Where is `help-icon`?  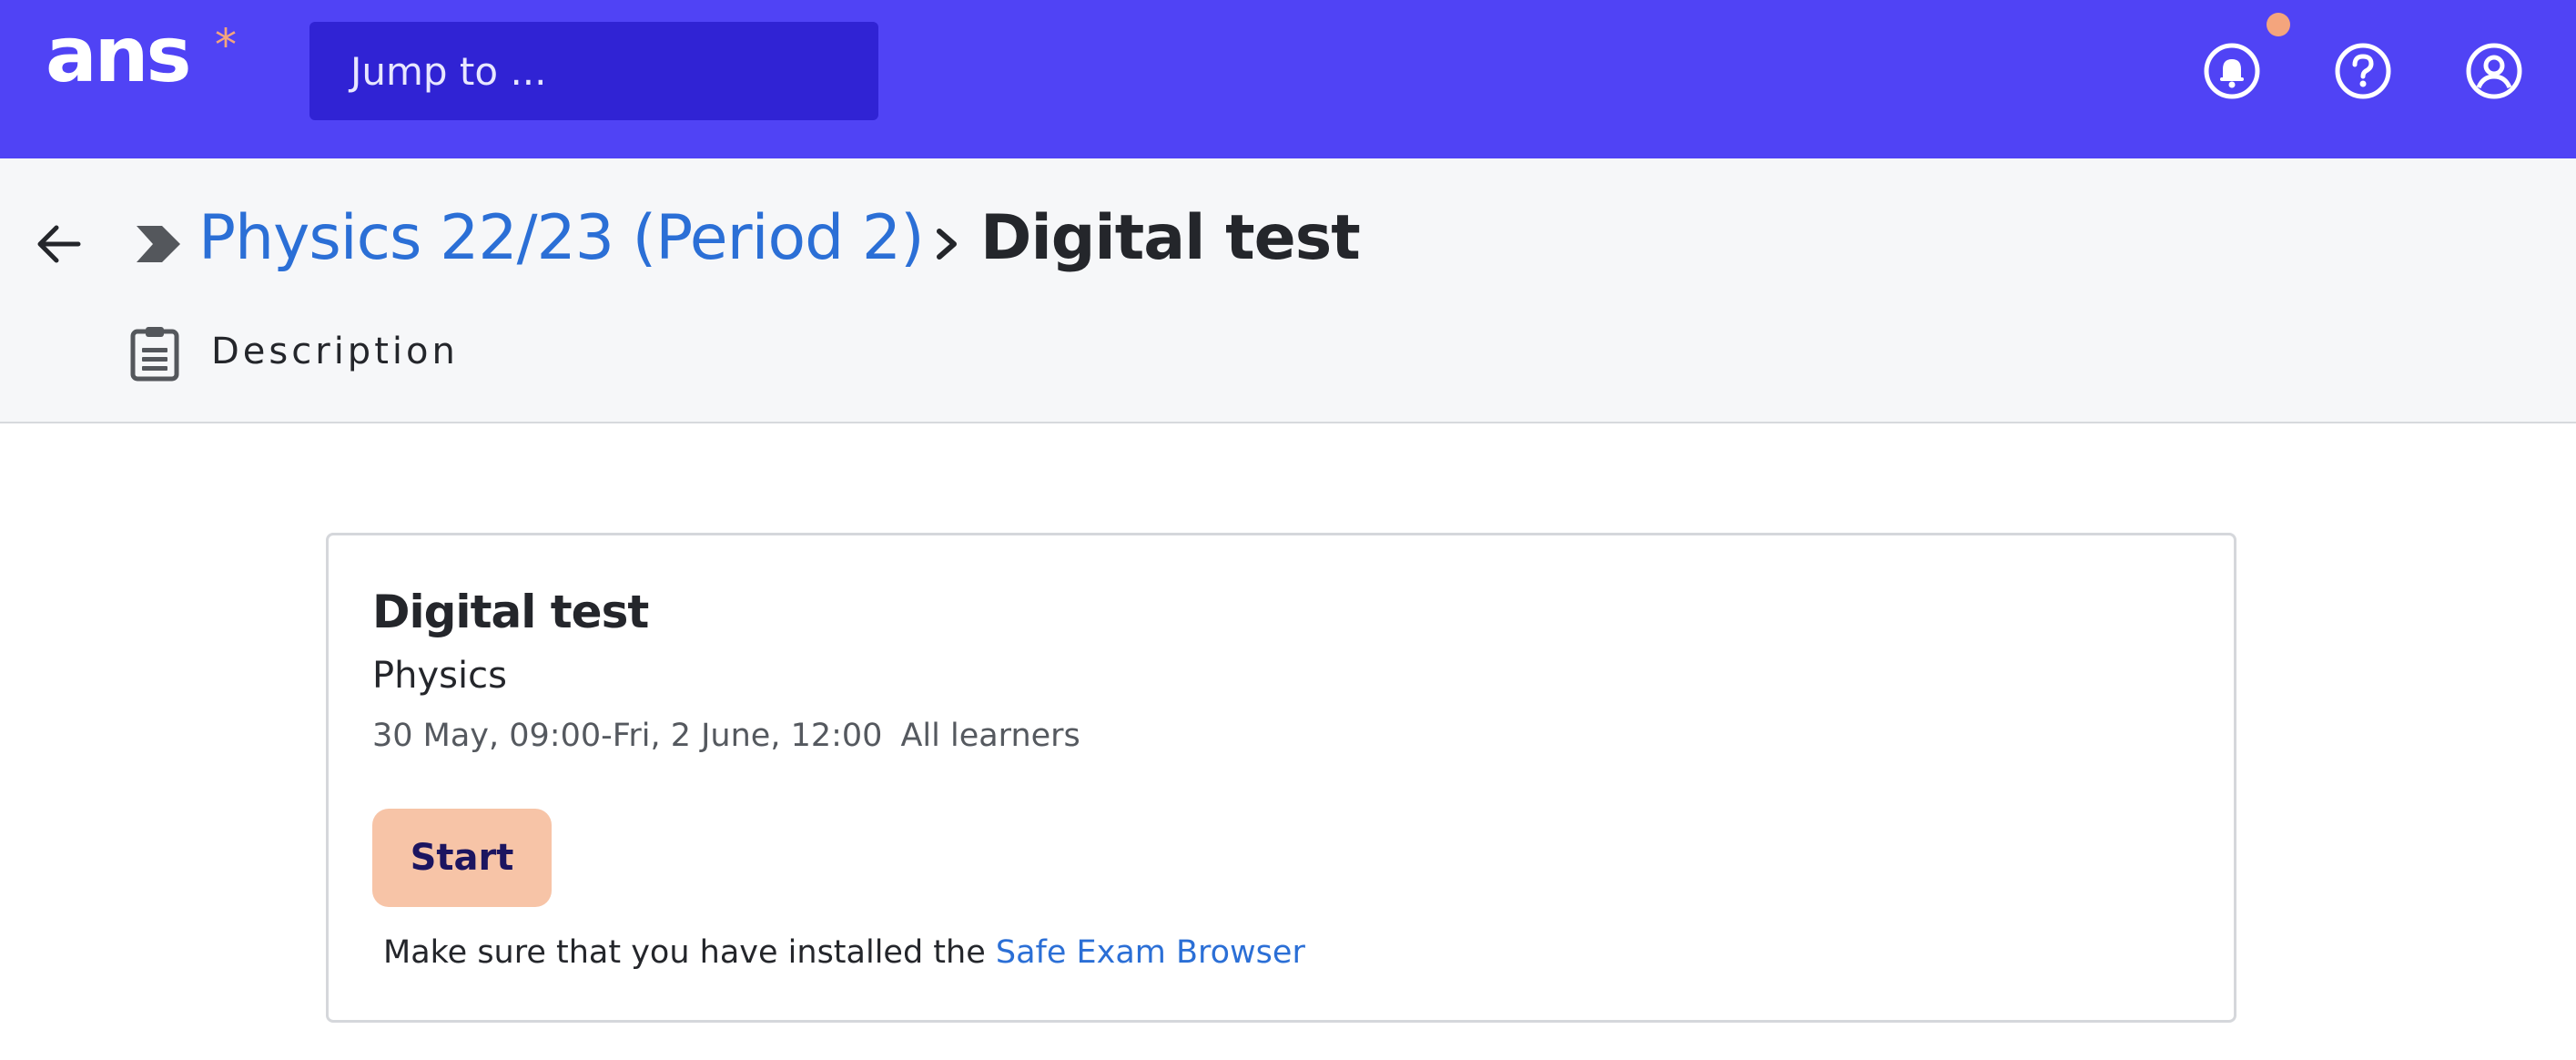
help-icon is located at coordinates (2363, 71).